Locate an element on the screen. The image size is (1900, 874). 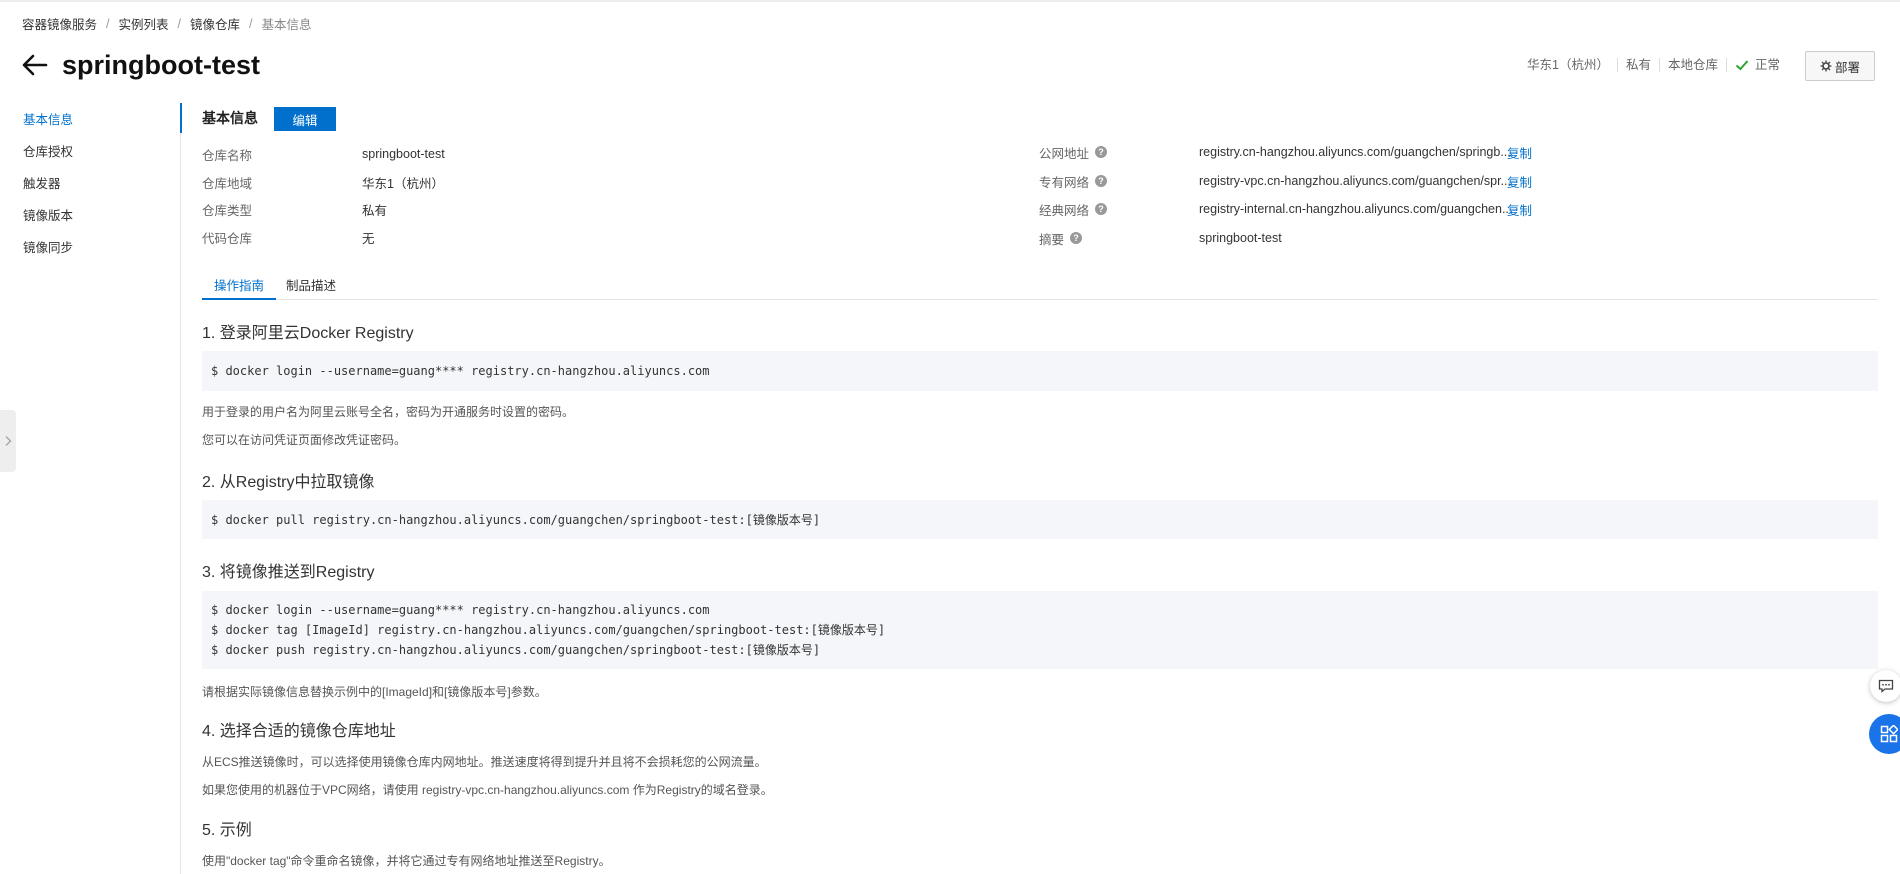
chat-icon is located at coordinates (1885, 686).